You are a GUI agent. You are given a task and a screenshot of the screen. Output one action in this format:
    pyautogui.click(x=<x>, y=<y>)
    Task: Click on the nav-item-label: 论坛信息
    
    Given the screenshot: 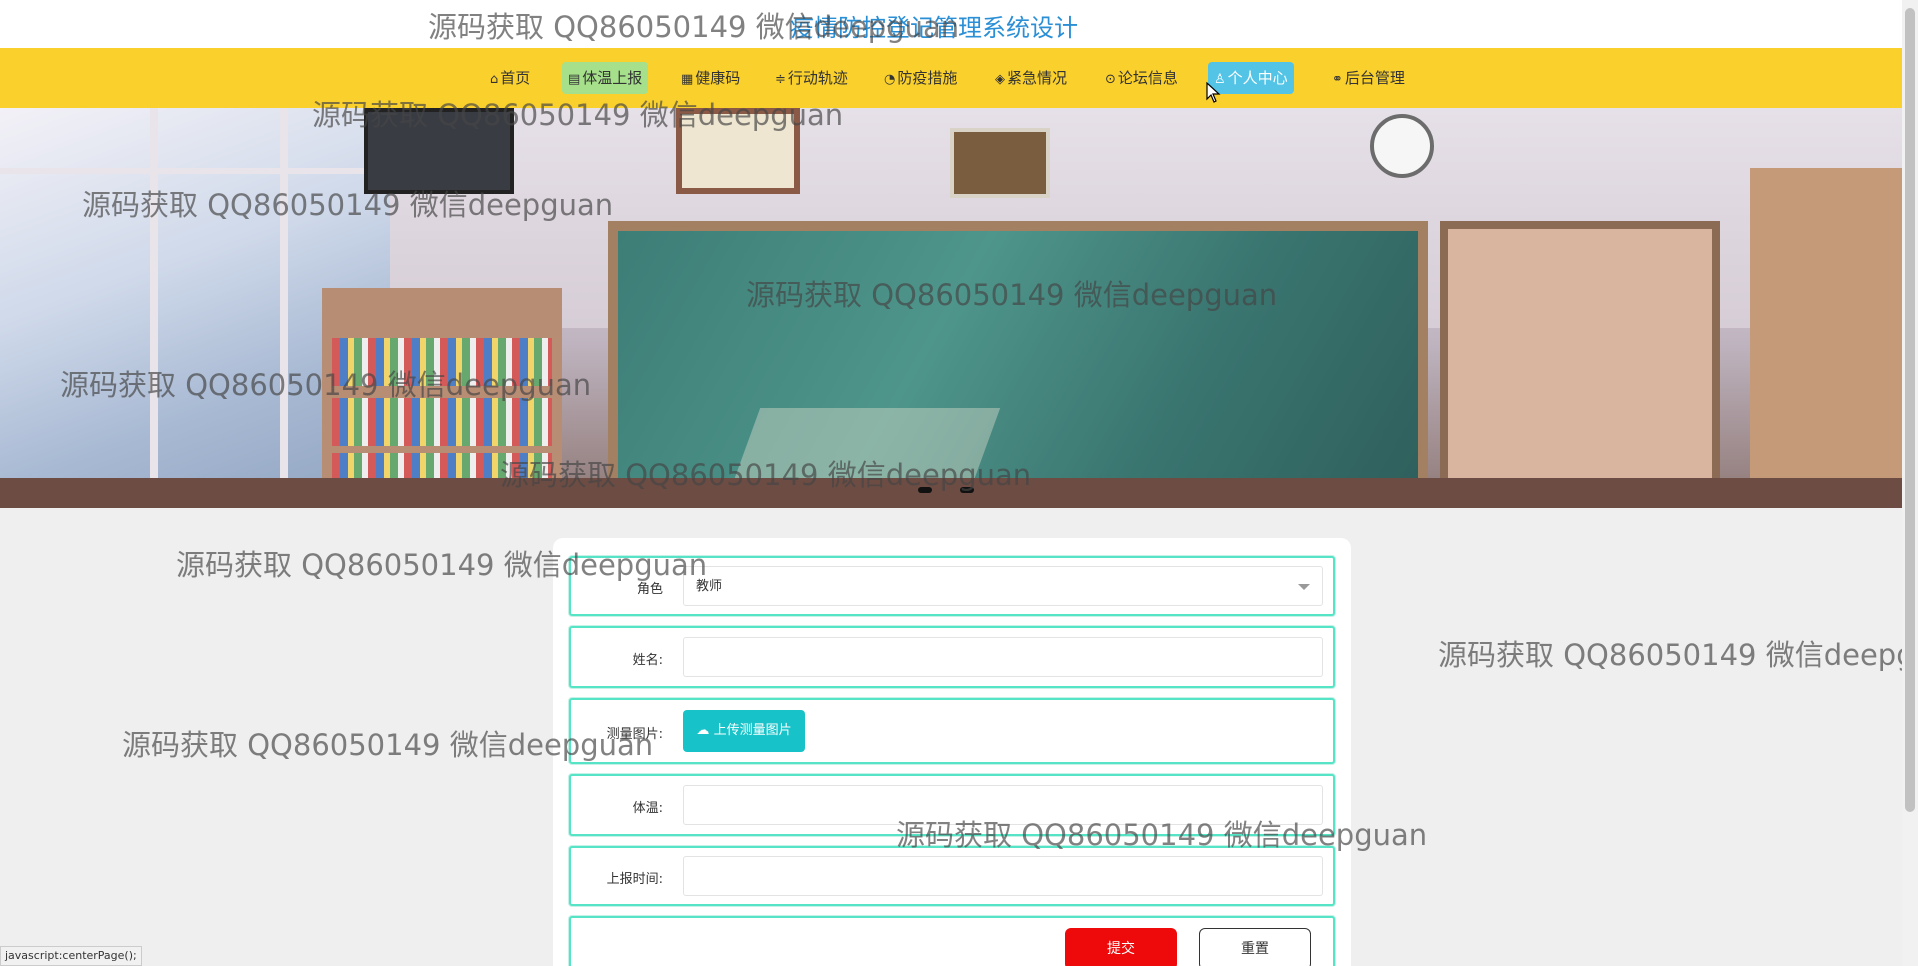 What is the action you would take?
    pyautogui.click(x=1147, y=78)
    